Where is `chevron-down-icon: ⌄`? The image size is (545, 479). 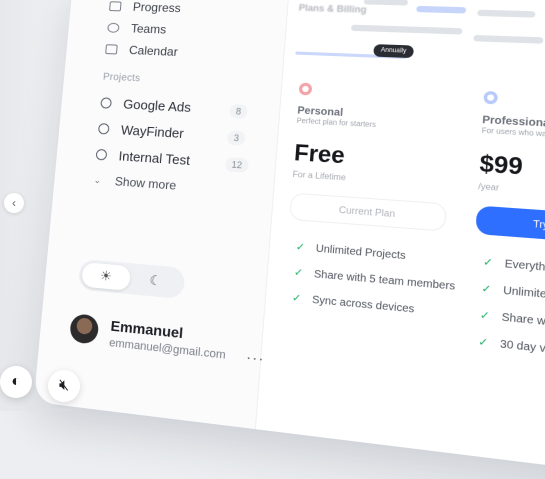
chevron-down-icon: ⌄ is located at coordinates (97, 179).